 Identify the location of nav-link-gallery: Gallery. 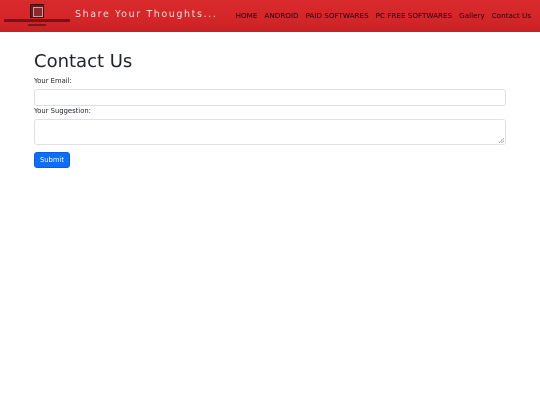
(472, 15).